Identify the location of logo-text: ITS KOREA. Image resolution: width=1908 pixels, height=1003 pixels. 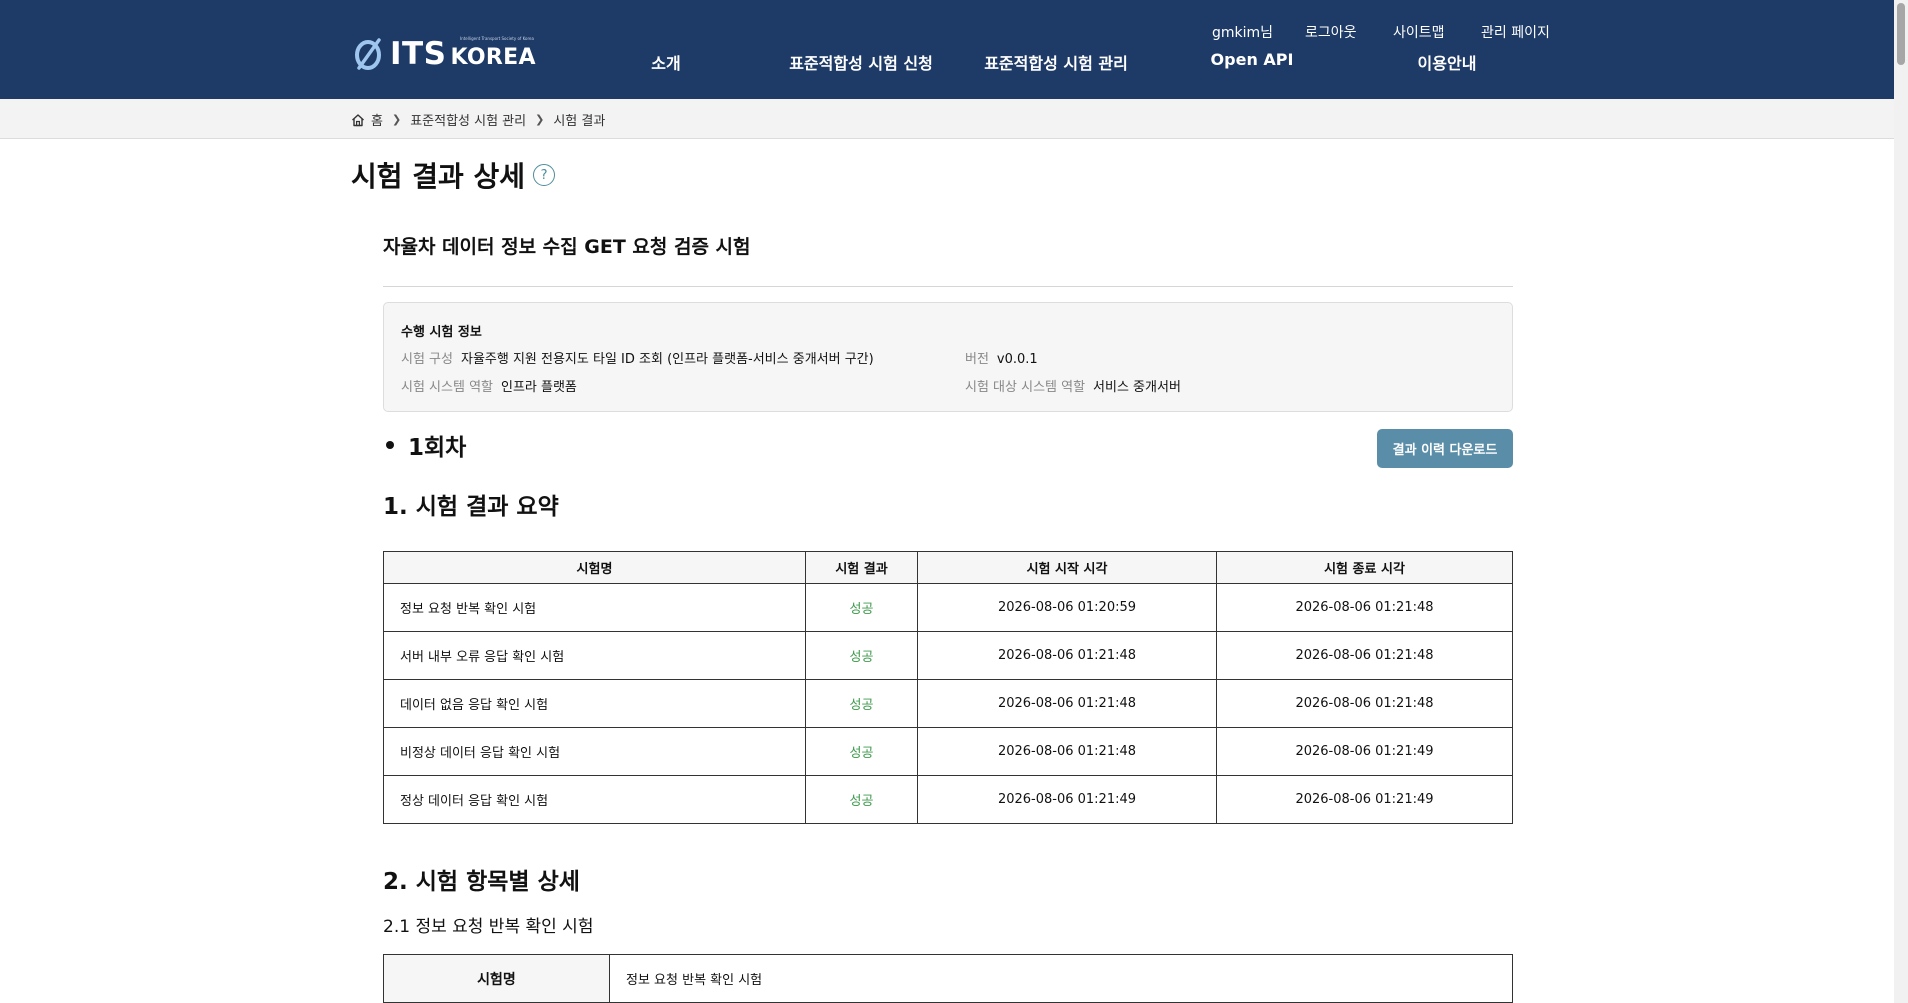
(463, 53).